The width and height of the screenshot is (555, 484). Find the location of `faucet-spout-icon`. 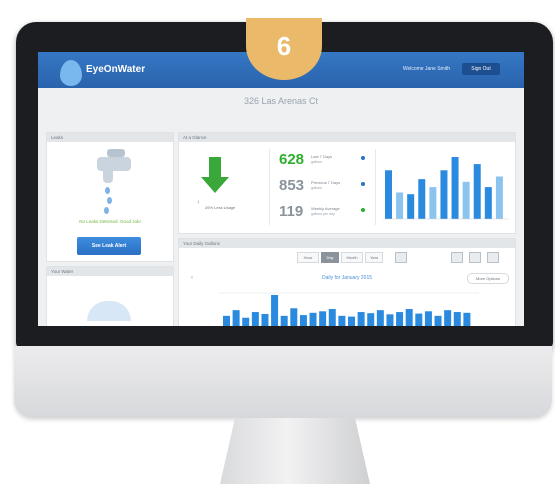

faucet-spout-icon is located at coordinates (108, 175).